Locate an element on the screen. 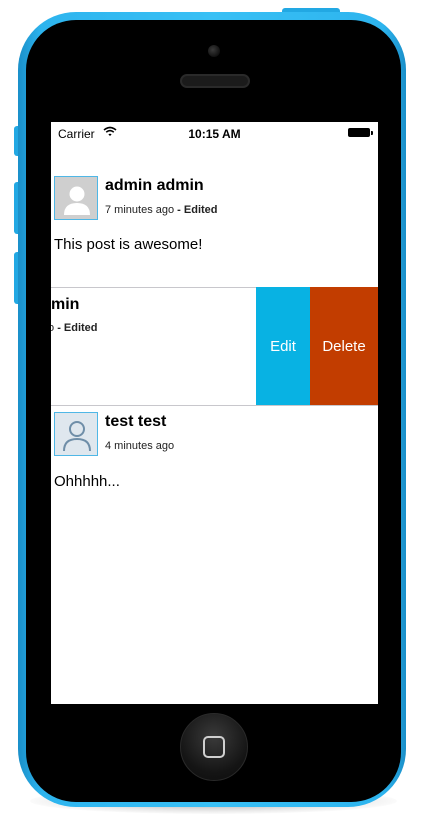  home-button is located at coordinates (214, 747).